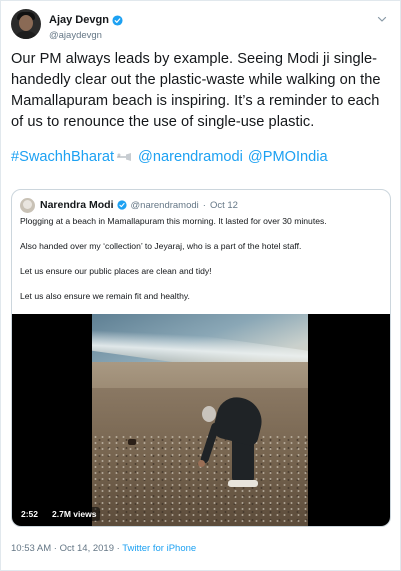 The image size is (401, 571). I want to click on video-duration: 2:52, so click(30, 514).